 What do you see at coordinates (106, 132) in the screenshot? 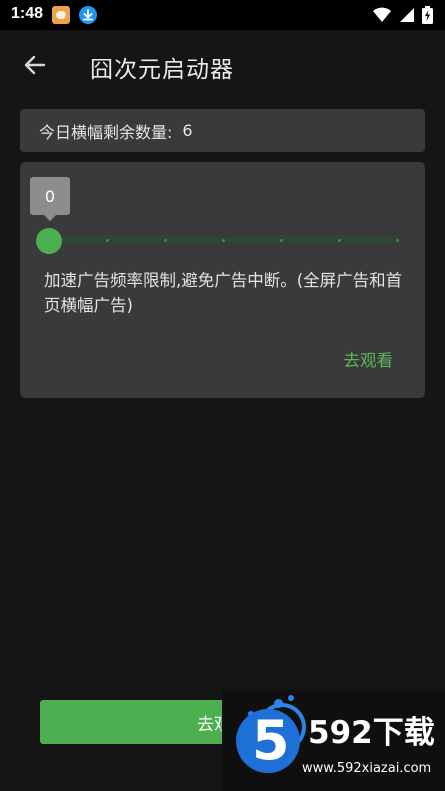
I see `quota-label: 今日横幅剩余数量:` at bounding box center [106, 132].